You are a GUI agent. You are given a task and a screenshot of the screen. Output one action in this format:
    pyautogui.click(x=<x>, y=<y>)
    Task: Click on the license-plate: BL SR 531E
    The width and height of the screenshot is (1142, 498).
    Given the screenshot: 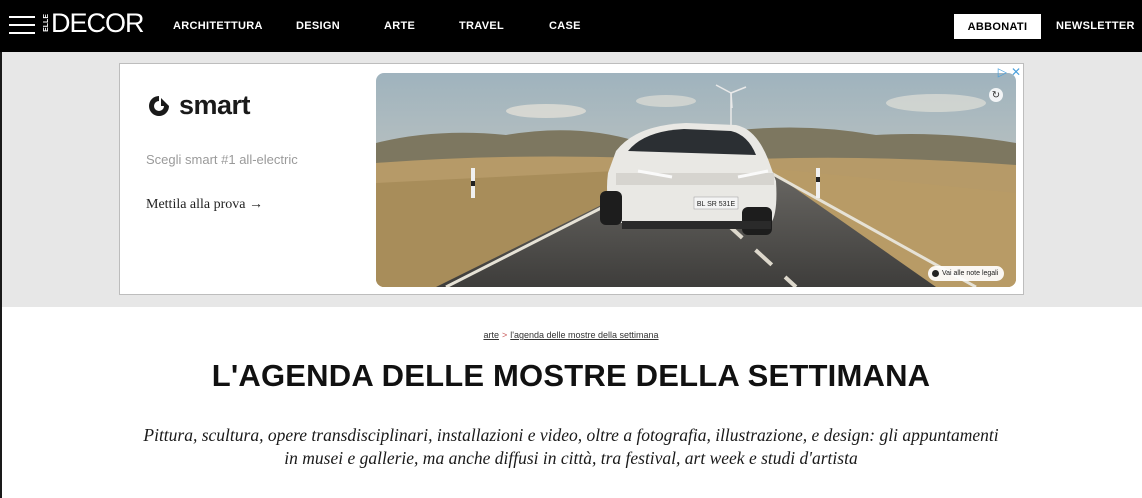 What is the action you would take?
    pyautogui.click(x=716, y=204)
    